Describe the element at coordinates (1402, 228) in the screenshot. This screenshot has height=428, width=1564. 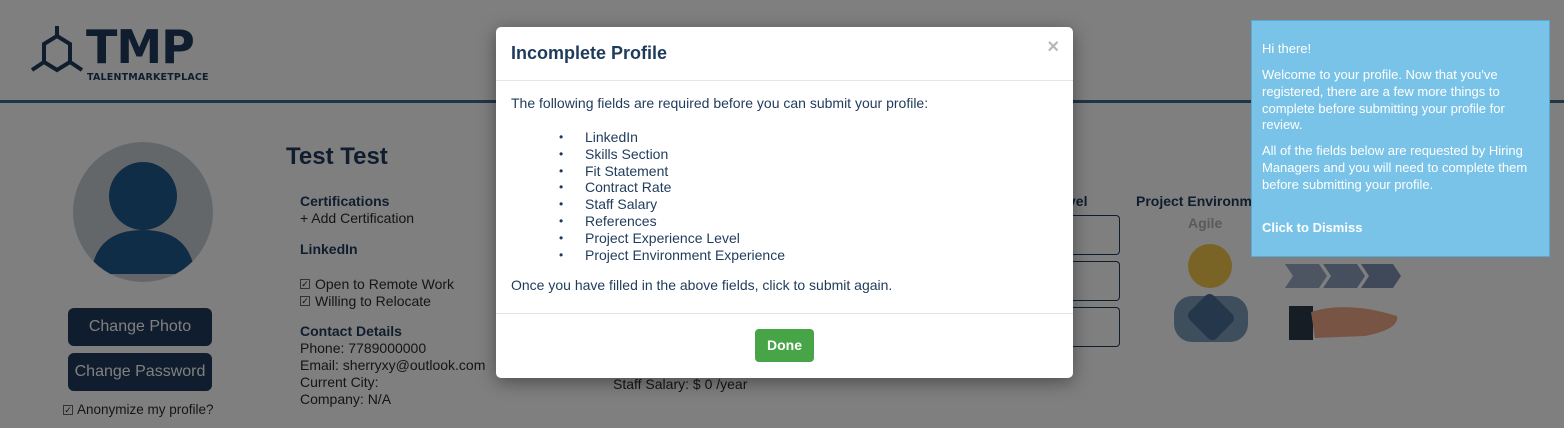
I see `dismiss-link: Click to Dismiss` at that location.